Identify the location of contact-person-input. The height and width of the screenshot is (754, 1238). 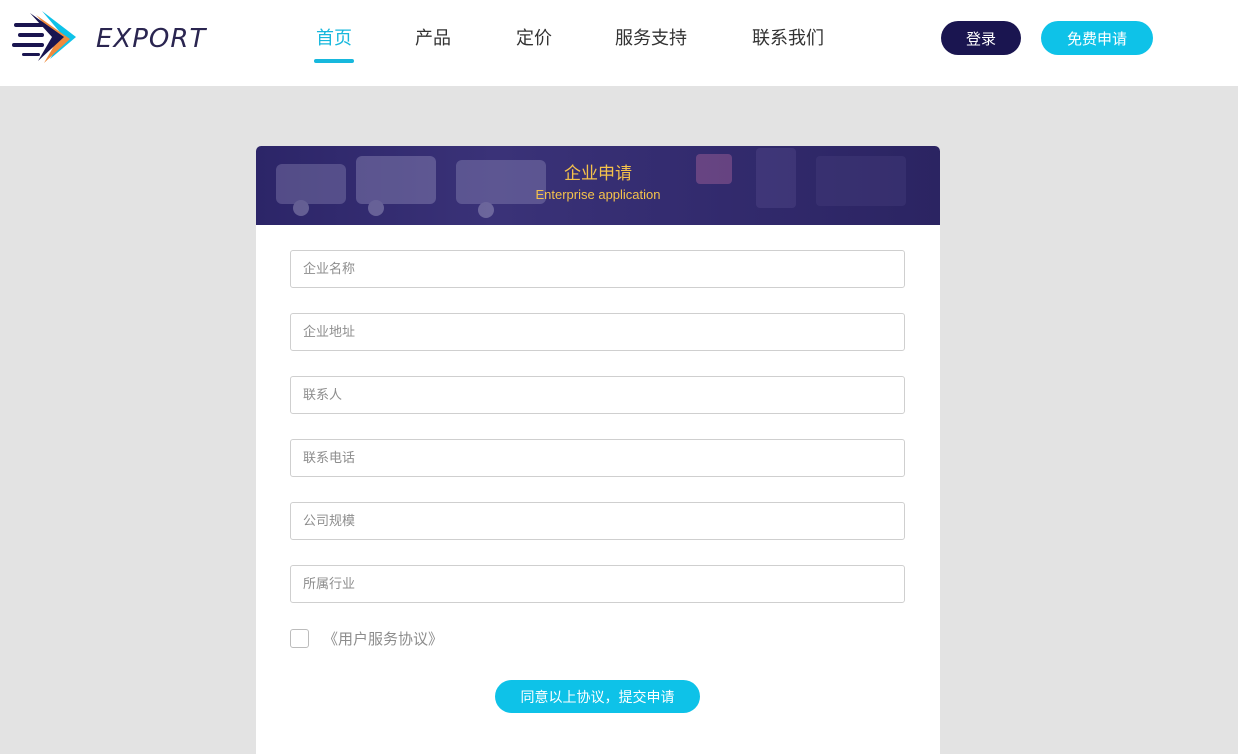
(597, 395).